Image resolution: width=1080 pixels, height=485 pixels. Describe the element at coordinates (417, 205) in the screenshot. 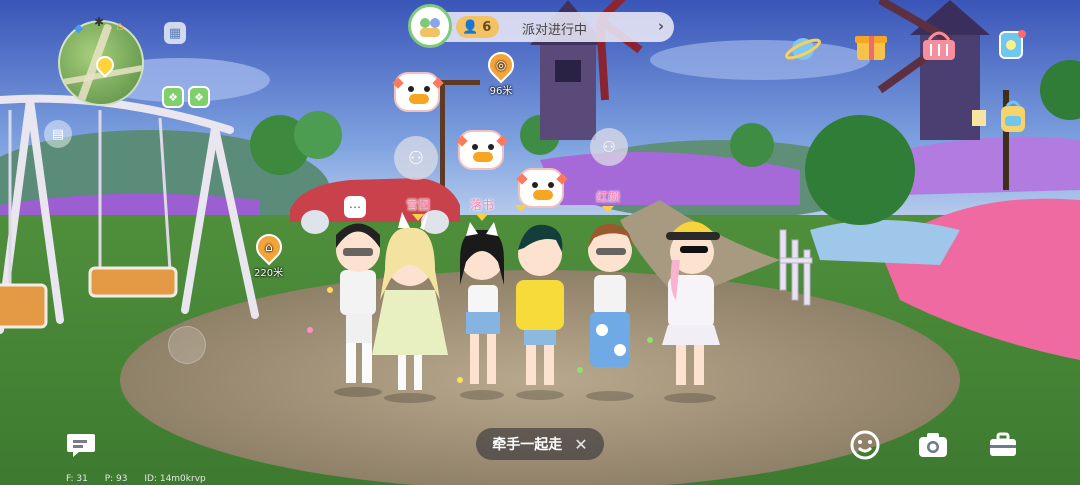

I see `player-name: 雪团` at that location.